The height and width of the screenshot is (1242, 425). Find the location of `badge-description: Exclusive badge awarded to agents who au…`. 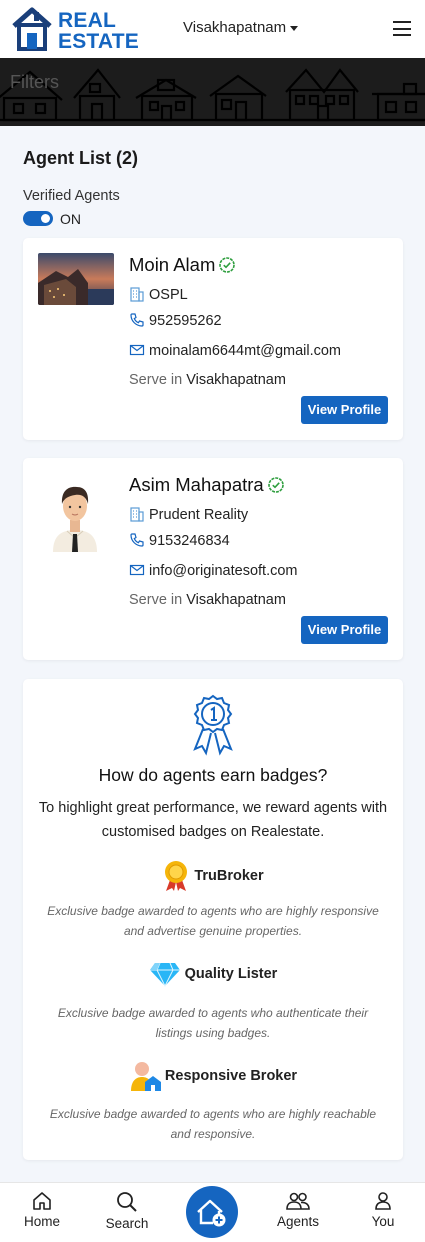

badge-description: Exclusive badge awarded to agents who au… is located at coordinates (213, 1023).